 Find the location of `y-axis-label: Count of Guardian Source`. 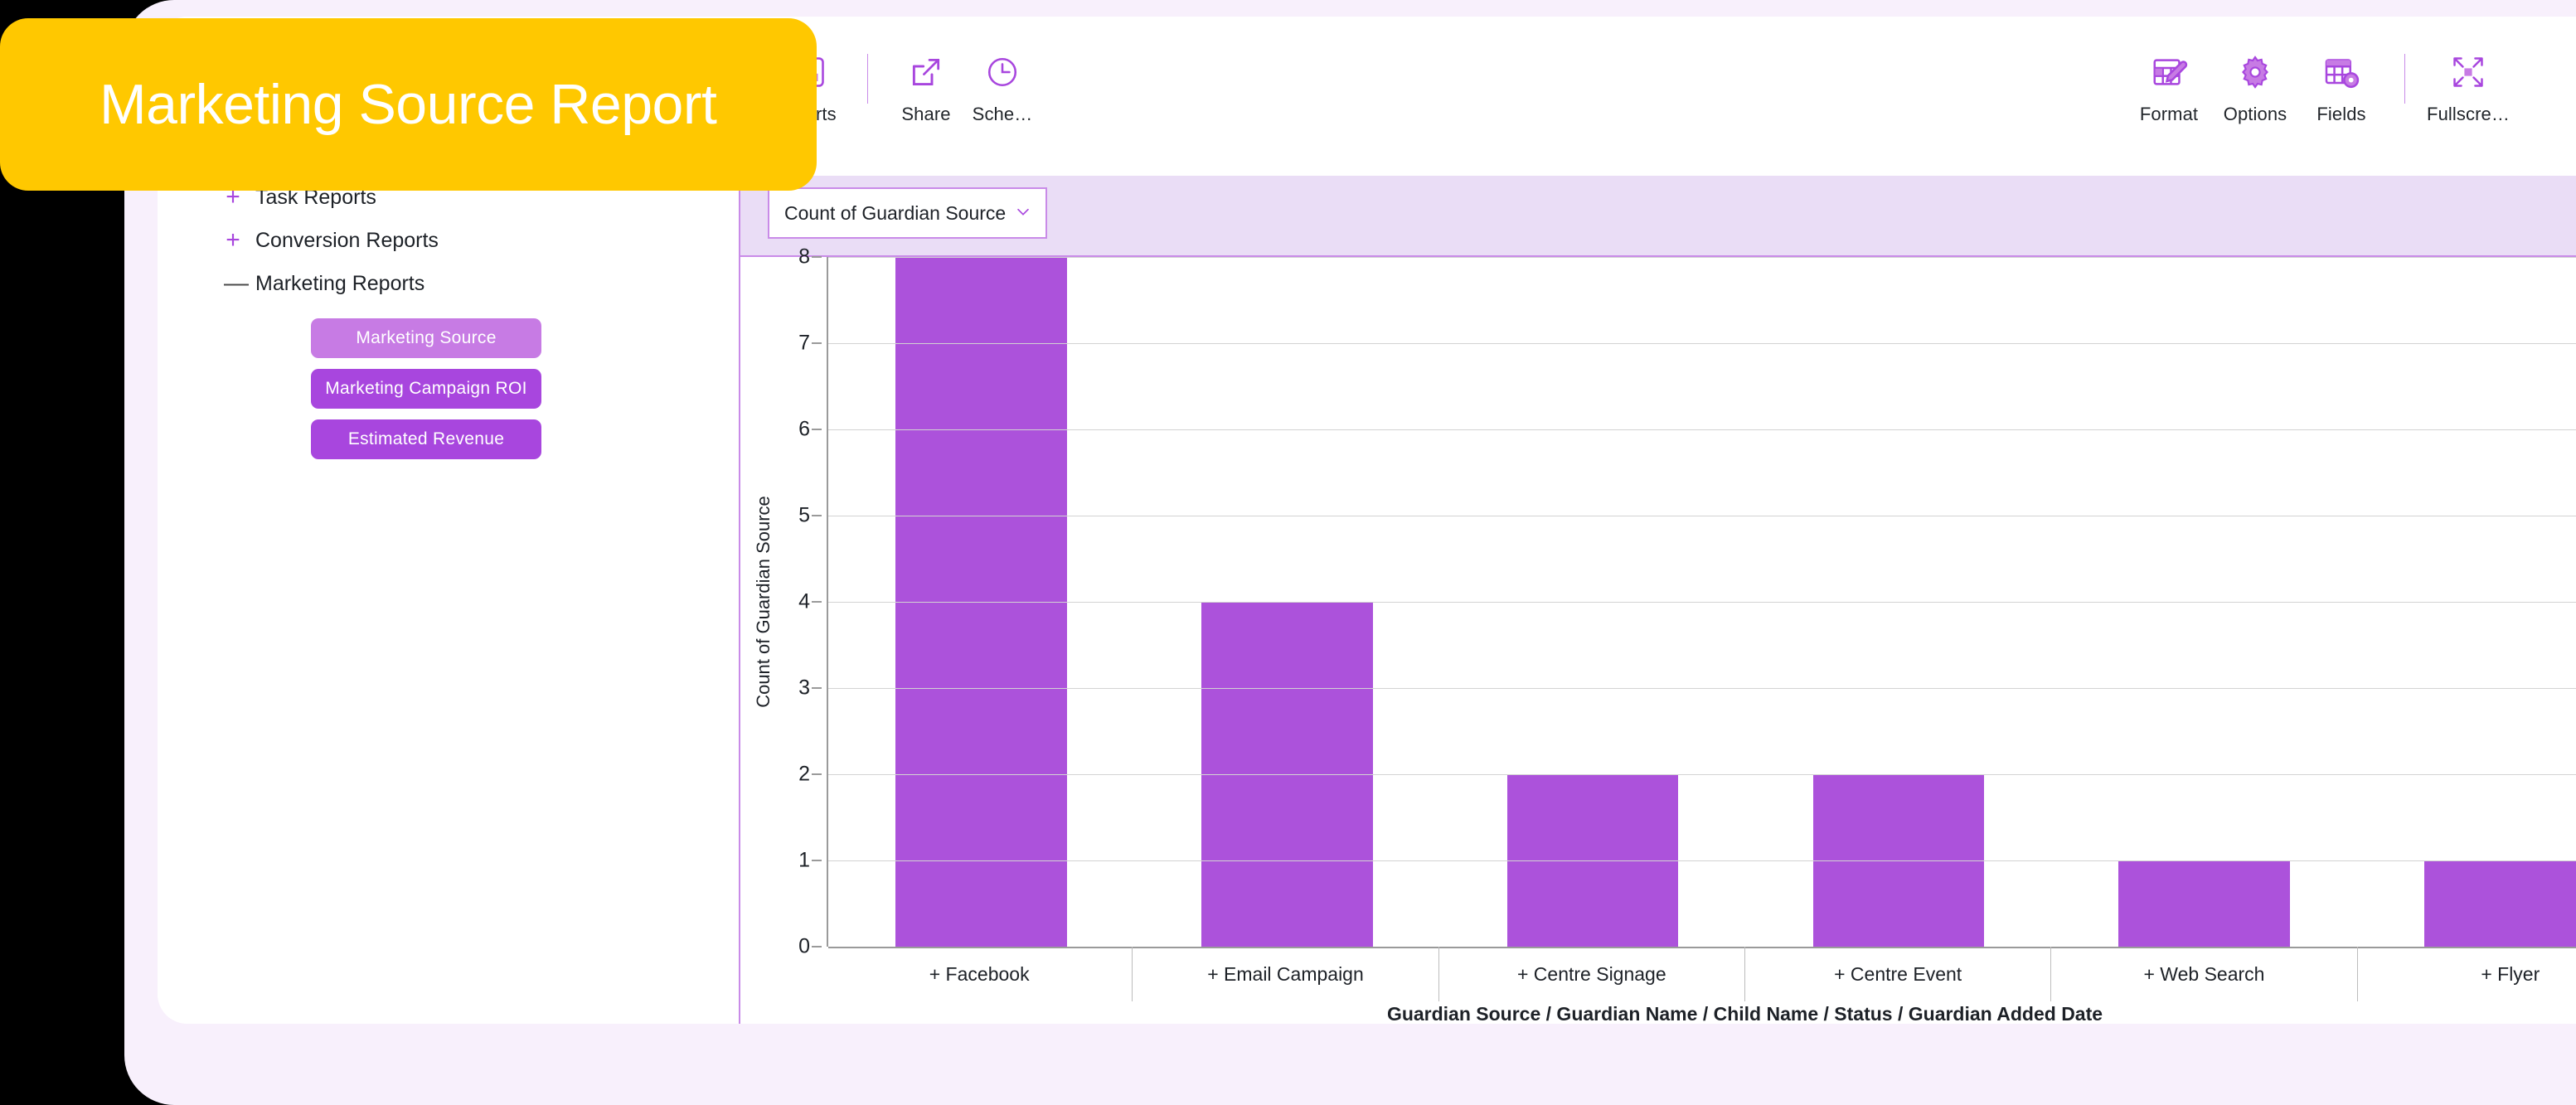

y-axis-label: Count of Guardian Source is located at coordinates (763, 602).